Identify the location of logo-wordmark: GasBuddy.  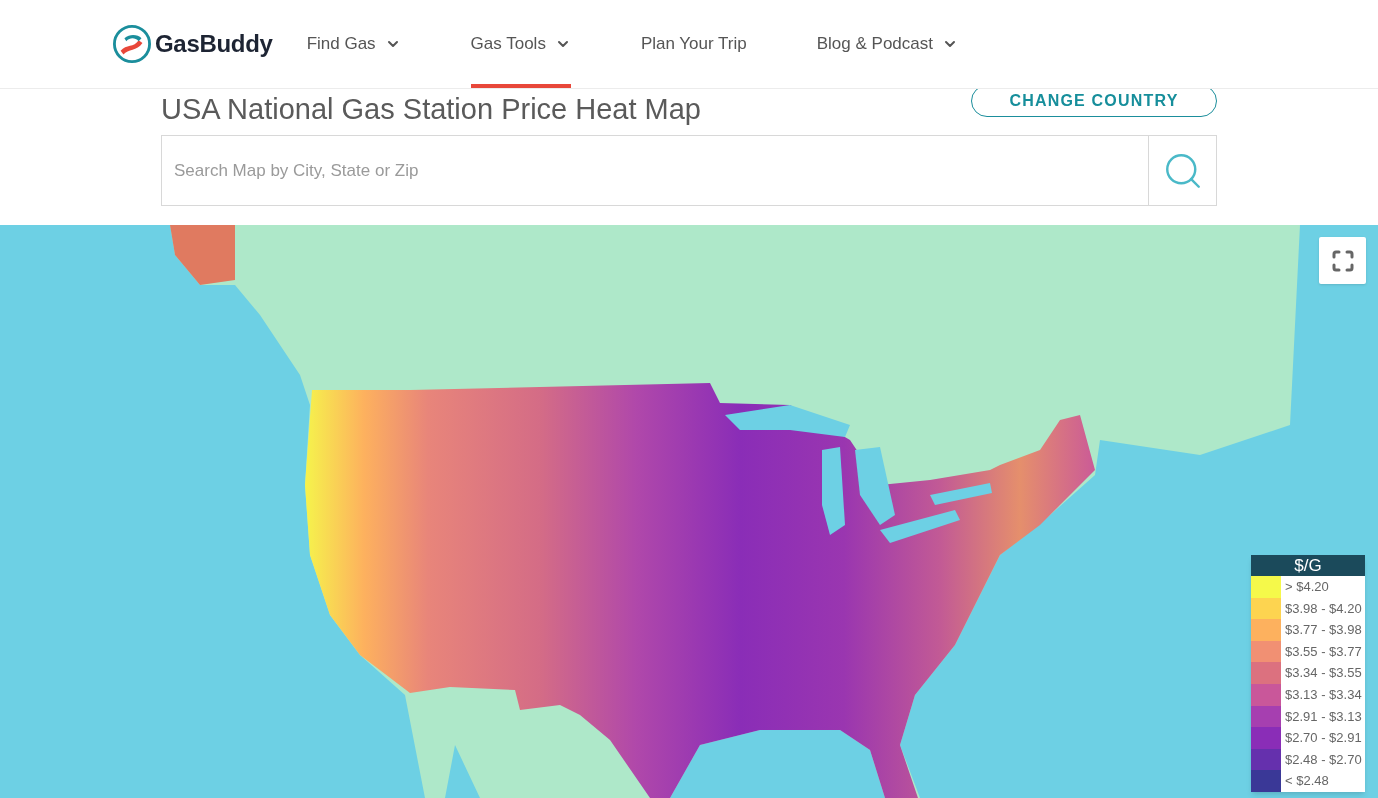
(214, 44).